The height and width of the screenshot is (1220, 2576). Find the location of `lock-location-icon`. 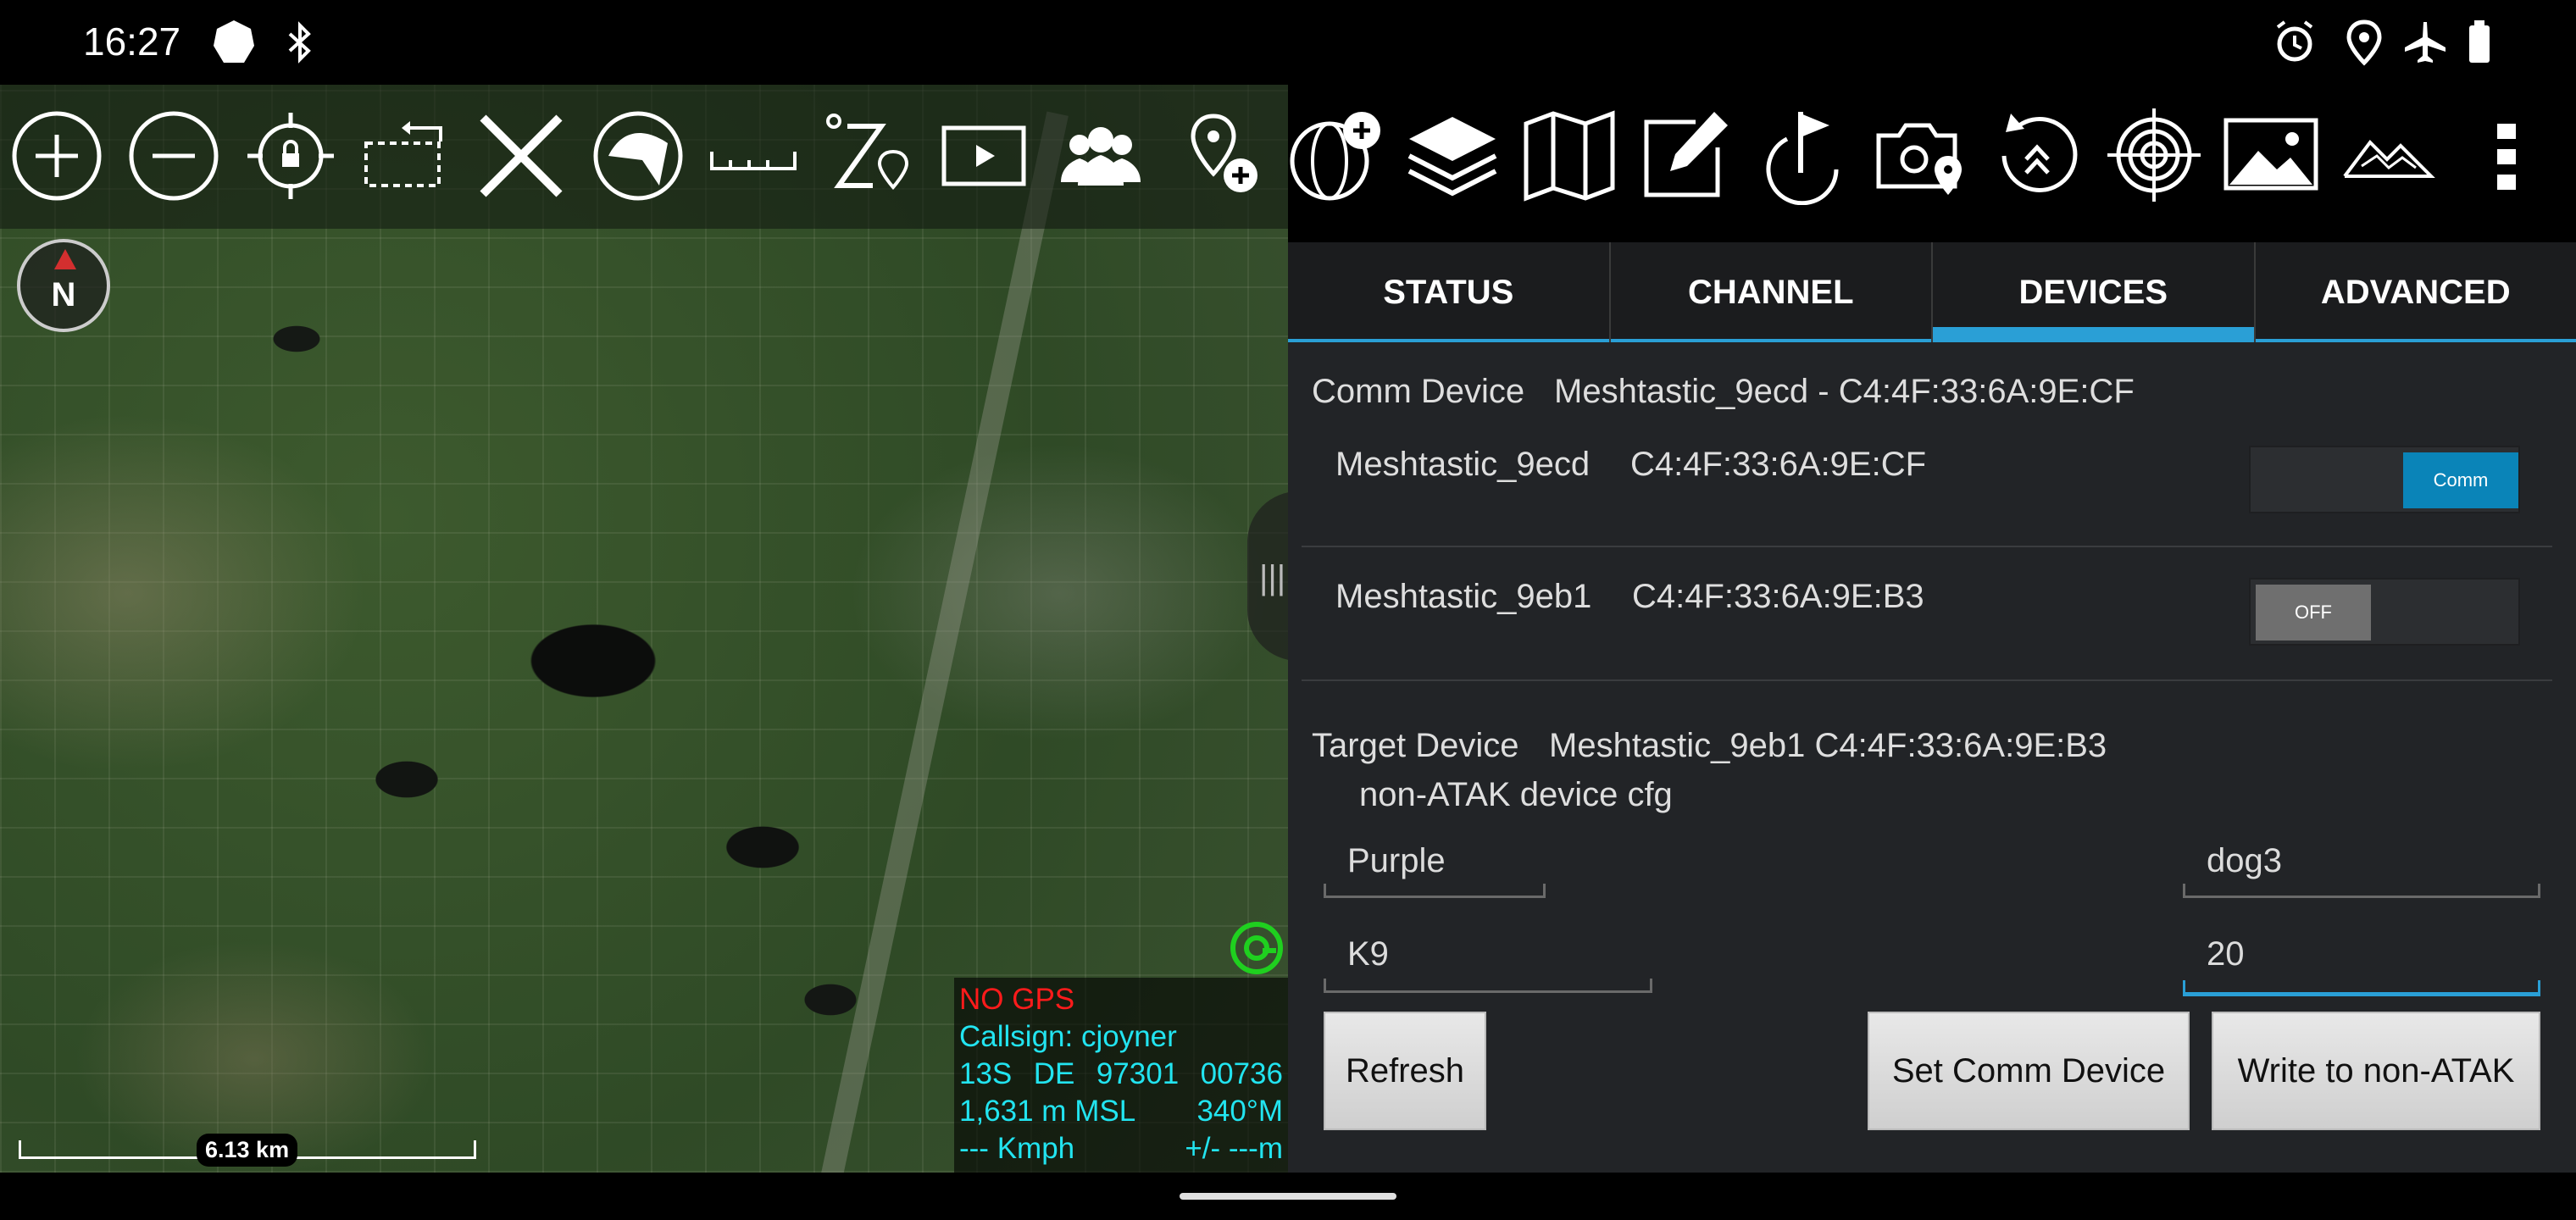

lock-location-icon is located at coordinates (291, 155).